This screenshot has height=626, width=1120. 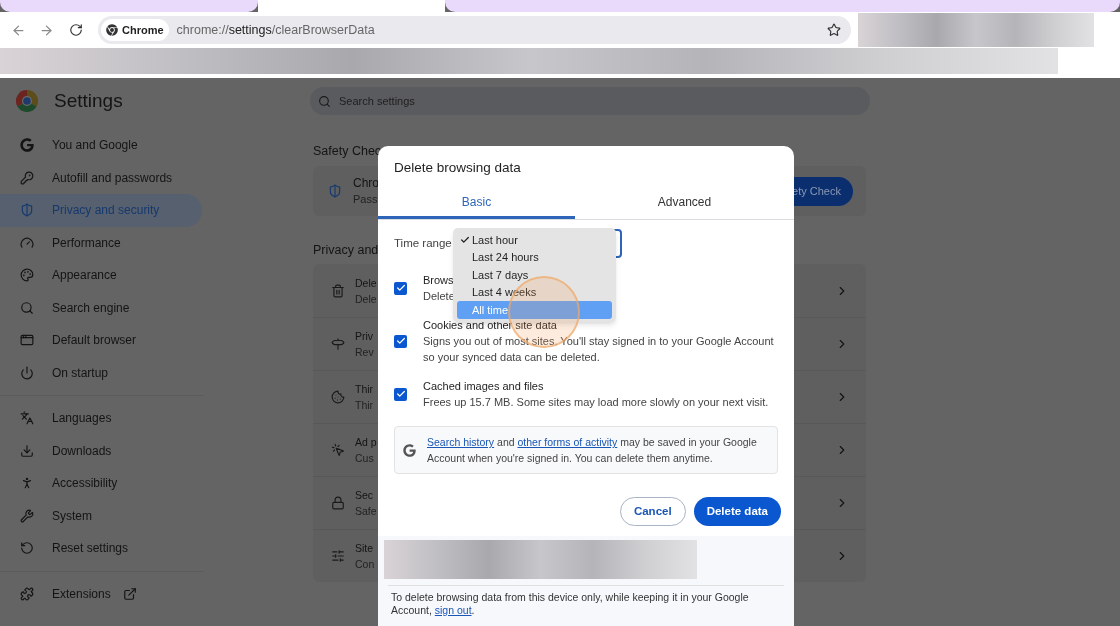 I want to click on card-subtitle: Pass, so click(x=366, y=199).